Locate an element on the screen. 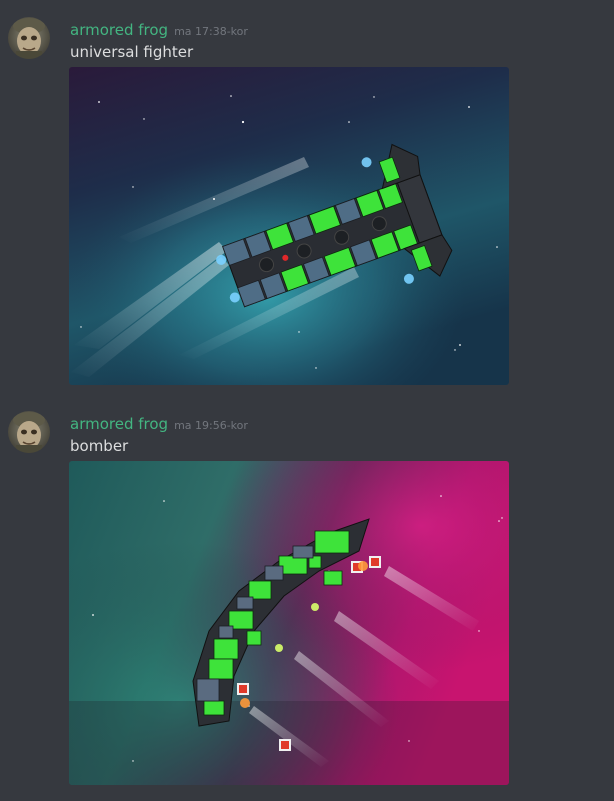 Image resolution: width=614 pixels, height=801 pixels. message-header: armored frog ma 19:56-kor is located at coordinates (159, 424).